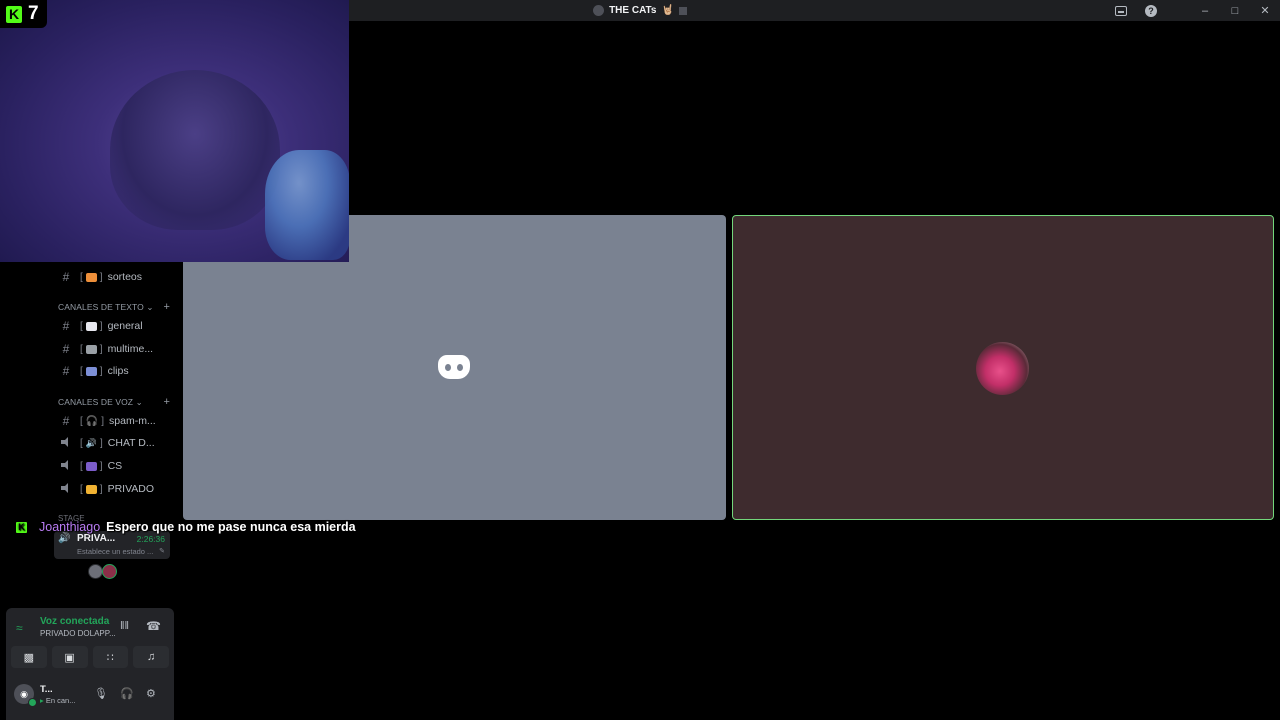 This screenshot has width=1280, height=720. I want to click on kick-viewer-badge: K 7, so click(23, 14).